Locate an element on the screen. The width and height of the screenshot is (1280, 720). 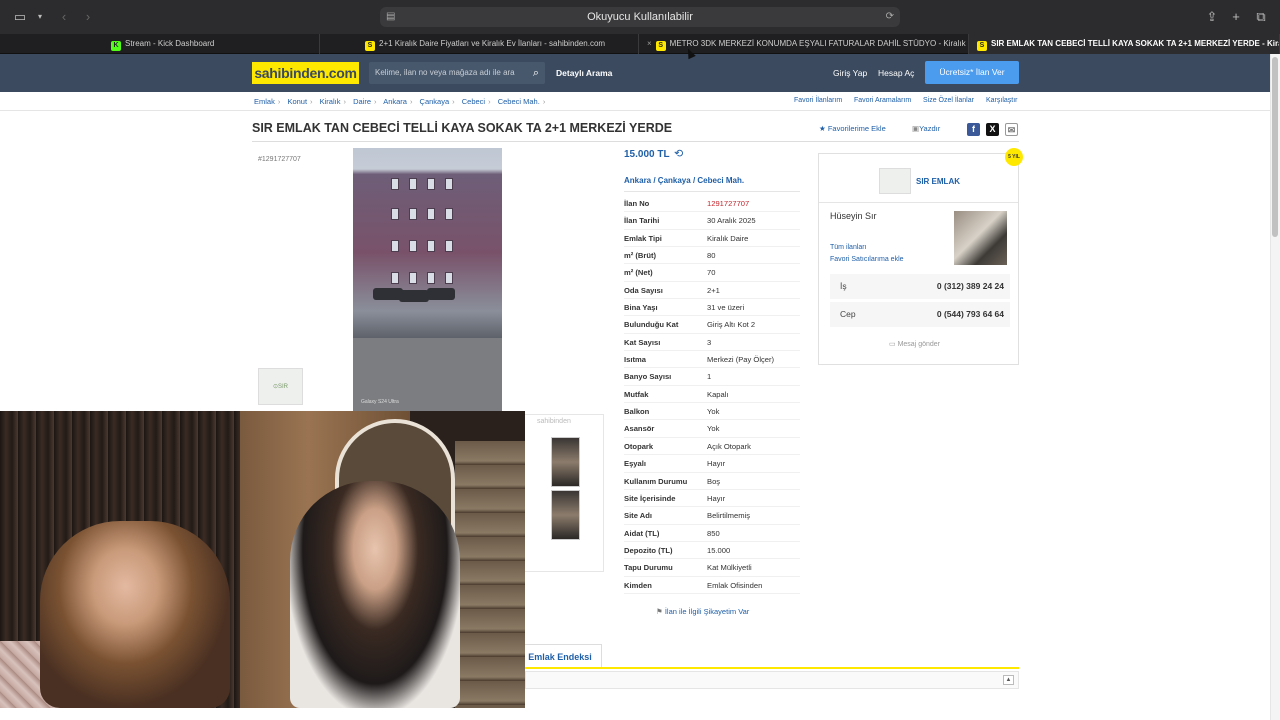
detail-row: İlan No 1291727707 is located at coordinates (712, 204).